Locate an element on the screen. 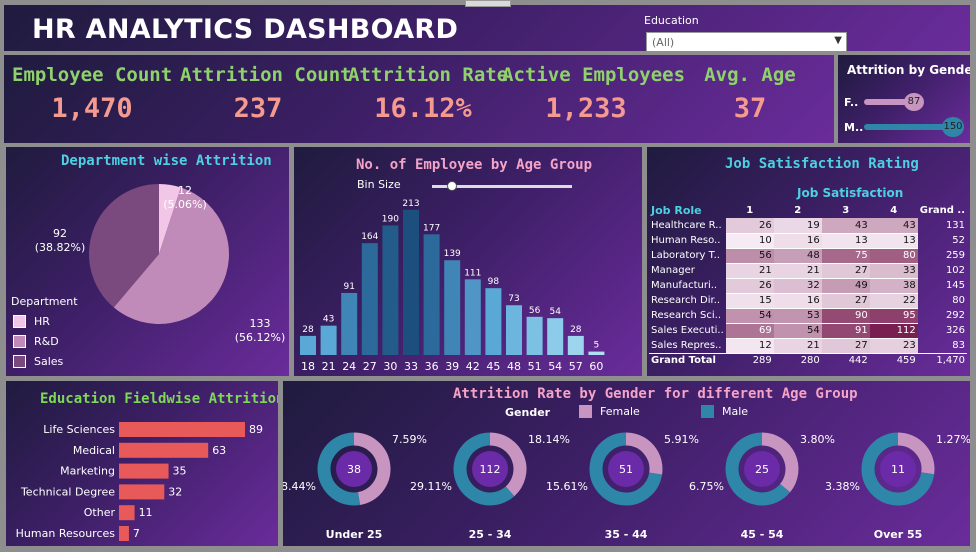 This screenshot has width=976, height=552. kpi-label: Employee Count is located at coordinates (92, 75).